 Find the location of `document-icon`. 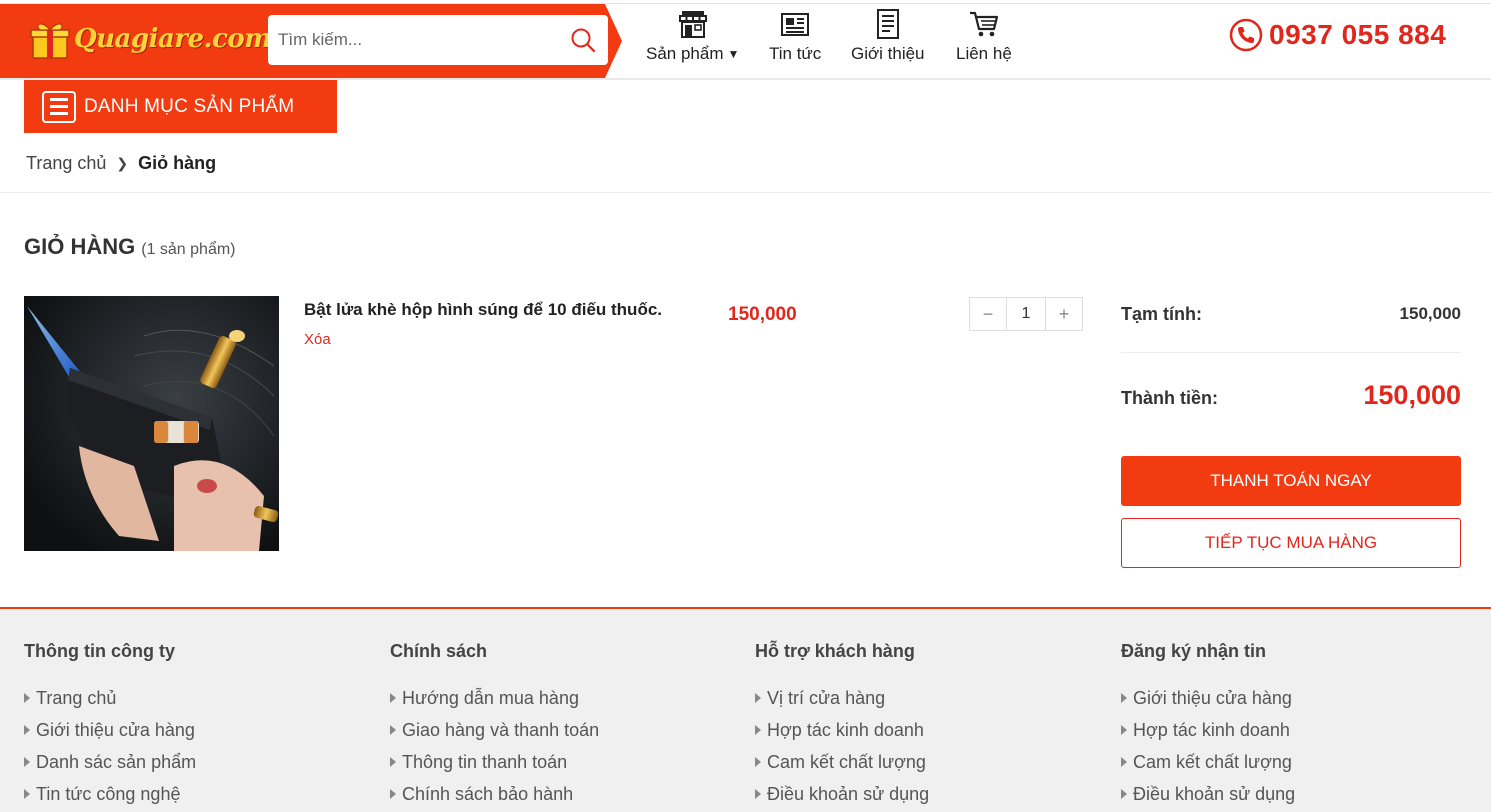

document-icon is located at coordinates (887, 24).